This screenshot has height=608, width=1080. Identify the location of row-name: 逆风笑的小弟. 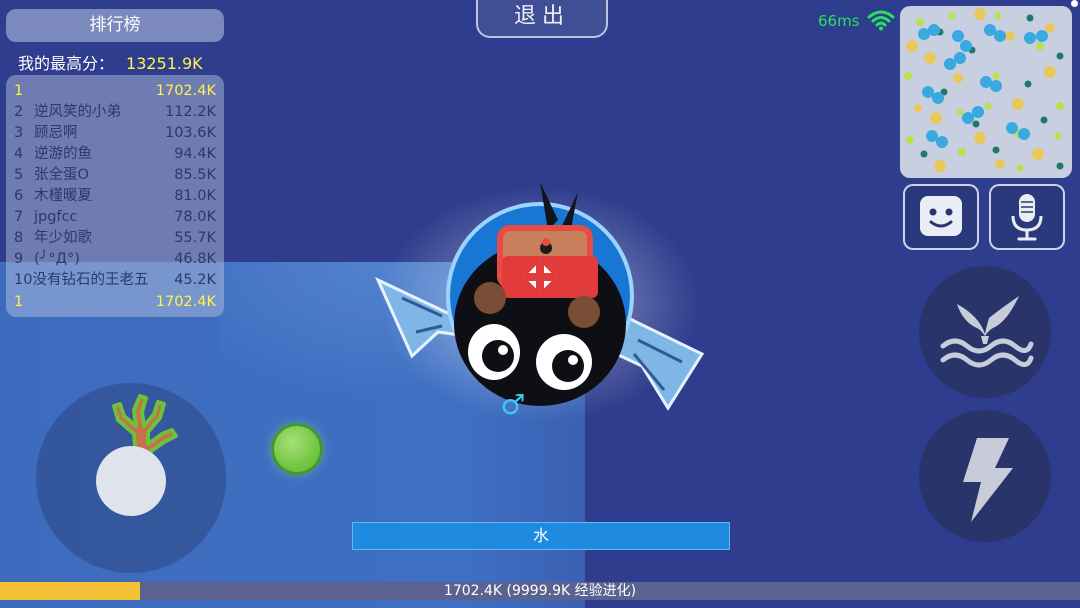
(77, 112).